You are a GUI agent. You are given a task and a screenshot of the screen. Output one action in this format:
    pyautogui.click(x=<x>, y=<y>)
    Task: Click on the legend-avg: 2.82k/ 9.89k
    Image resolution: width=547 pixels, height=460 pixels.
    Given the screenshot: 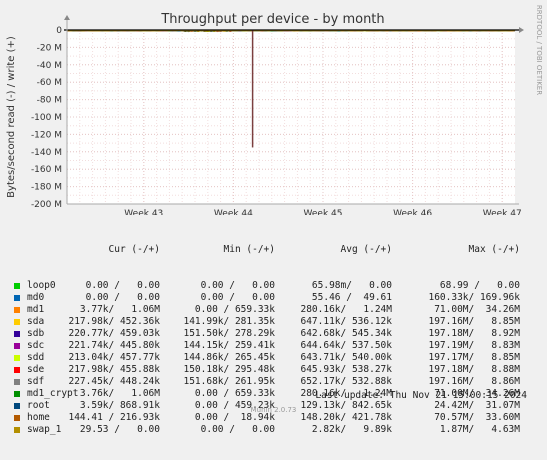 What is the action you would take?
    pyautogui.click(x=351, y=429)
    